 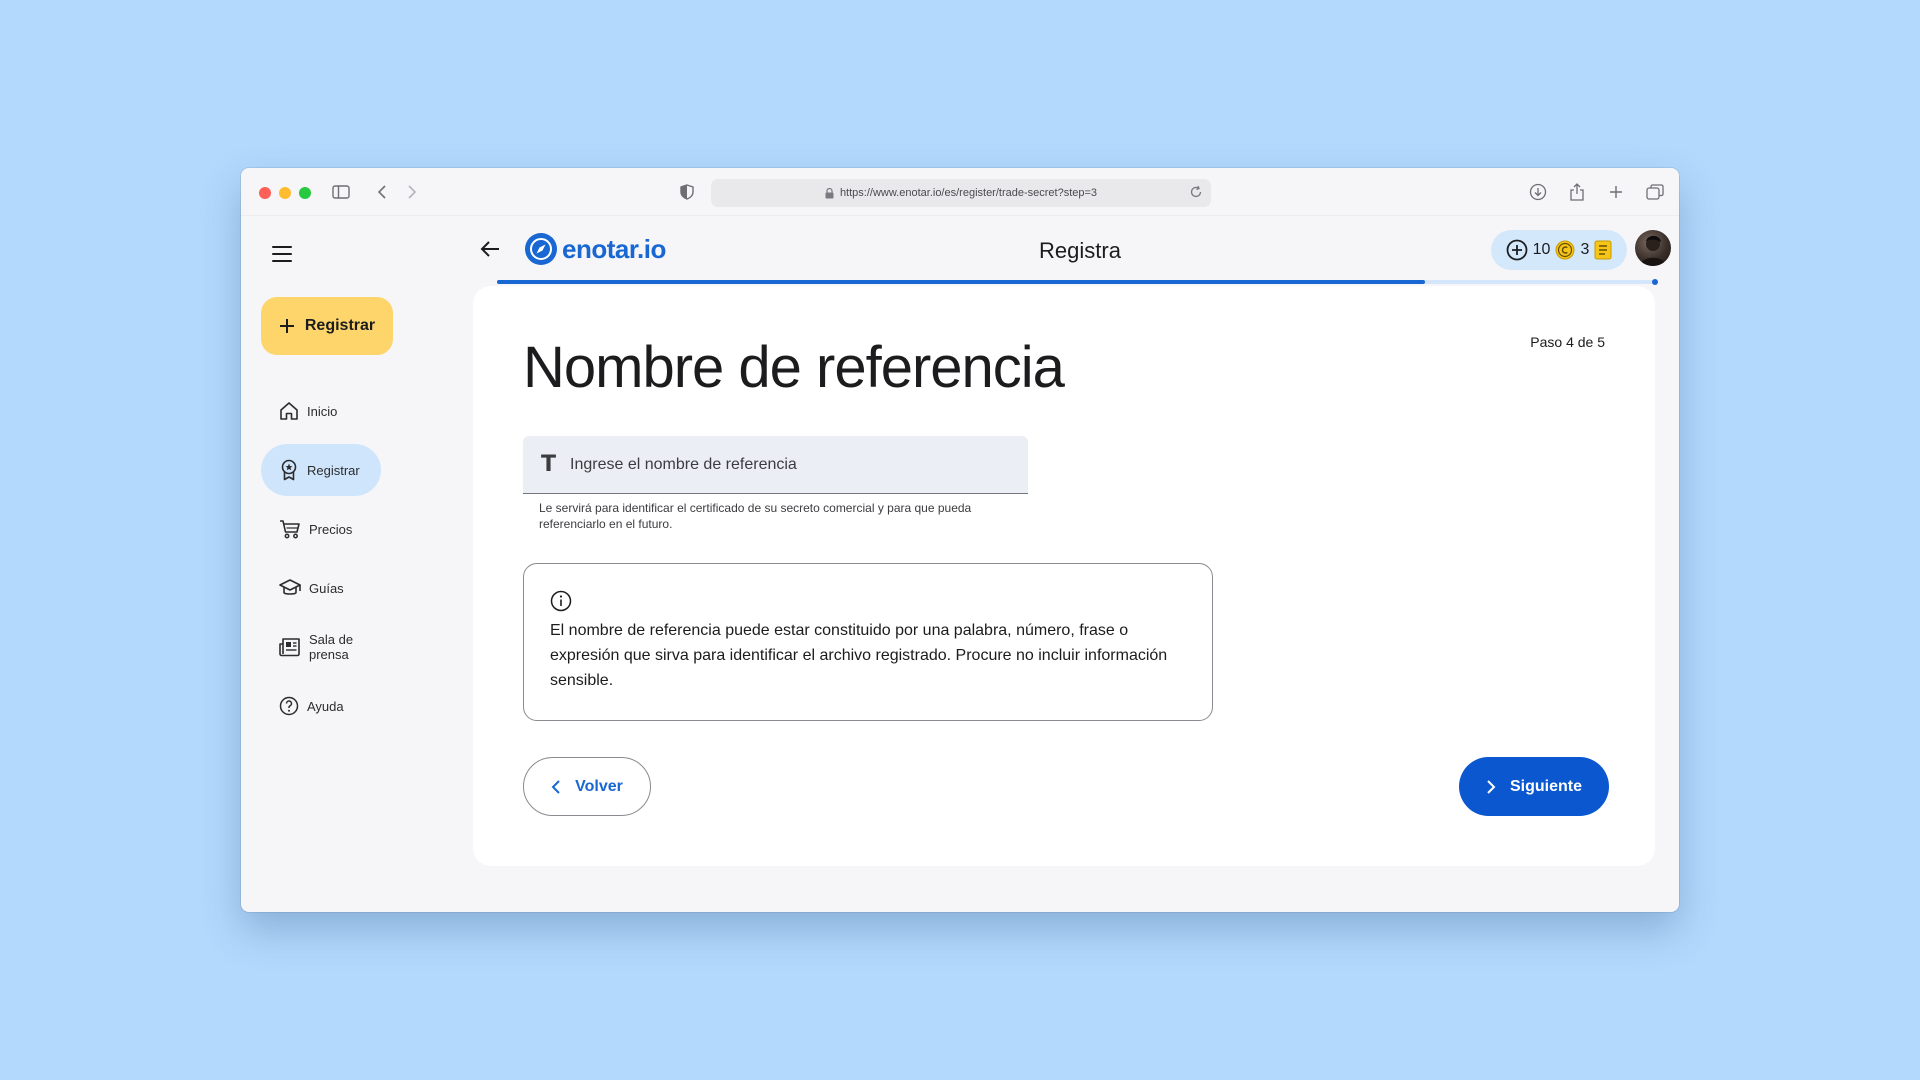 What do you see at coordinates (282, 254) in the screenshot?
I see `menu-icon` at bounding box center [282, 254].